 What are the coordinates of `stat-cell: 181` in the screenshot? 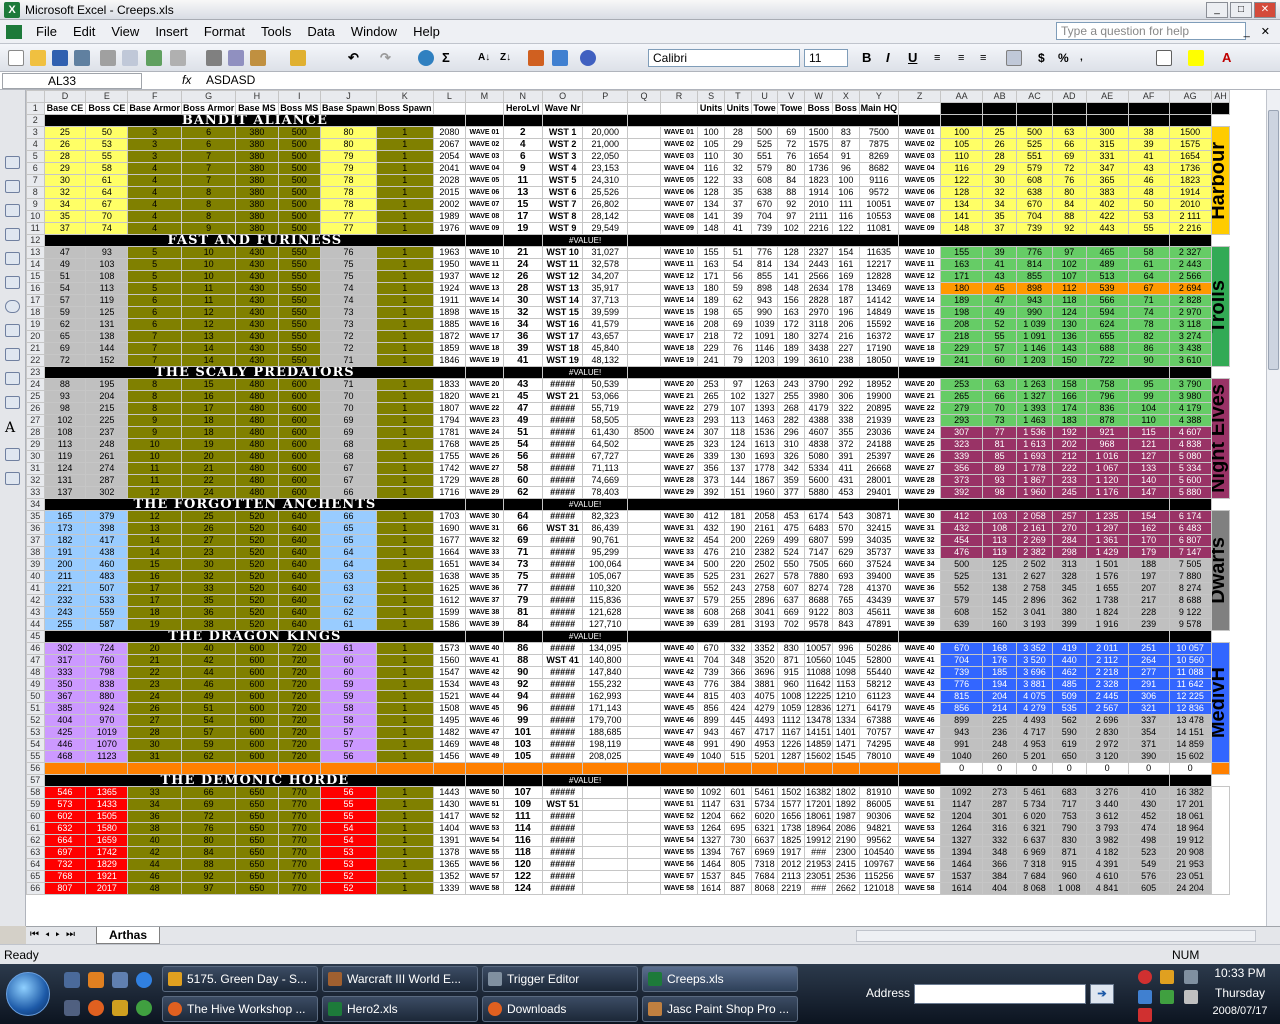 It's located at (737, 516).